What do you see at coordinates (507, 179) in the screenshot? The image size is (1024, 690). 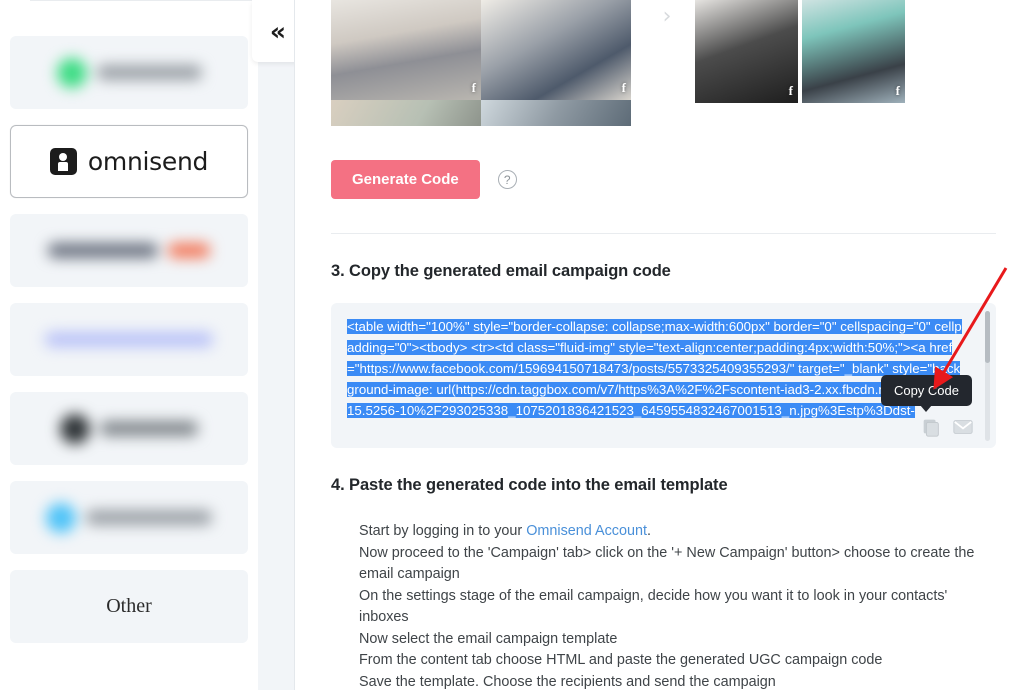 I see `question-mark-icon: ?` at bounding box center [507, 179].